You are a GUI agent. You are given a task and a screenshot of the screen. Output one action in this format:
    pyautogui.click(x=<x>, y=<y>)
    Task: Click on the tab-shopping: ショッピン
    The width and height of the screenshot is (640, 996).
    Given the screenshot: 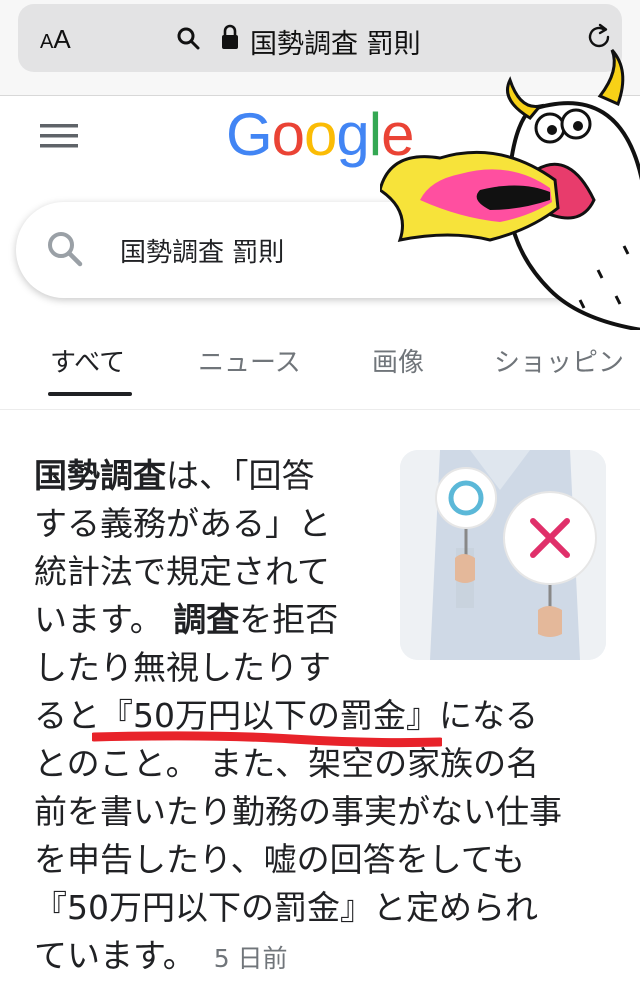 What is the action you would take?
    pyautogui.click(x=559, y=360)
    